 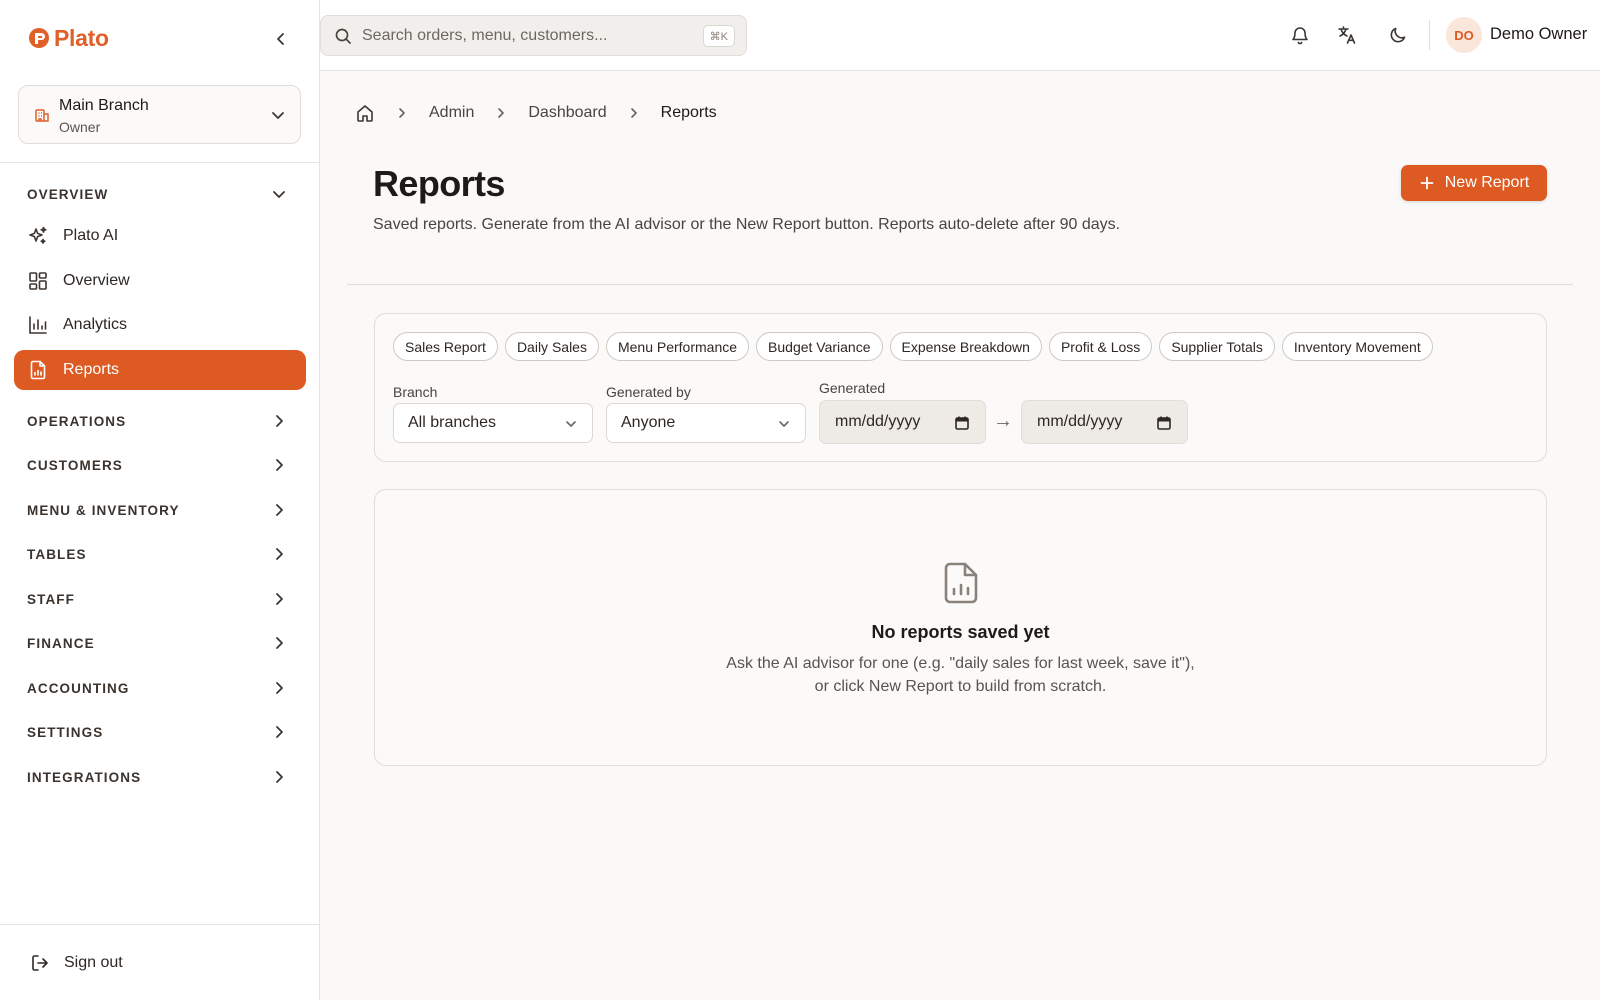 I want to click on breadcrumb-admin: Admin, so click(x=451, y=113).